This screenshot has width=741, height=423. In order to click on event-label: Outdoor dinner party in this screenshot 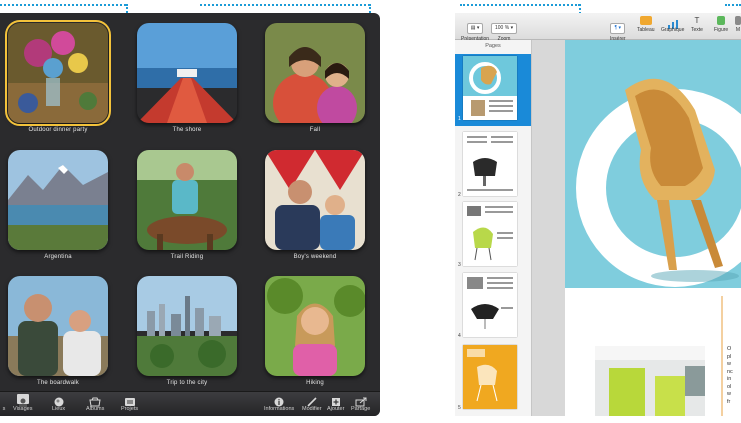, I will do `click(58, 130)`.